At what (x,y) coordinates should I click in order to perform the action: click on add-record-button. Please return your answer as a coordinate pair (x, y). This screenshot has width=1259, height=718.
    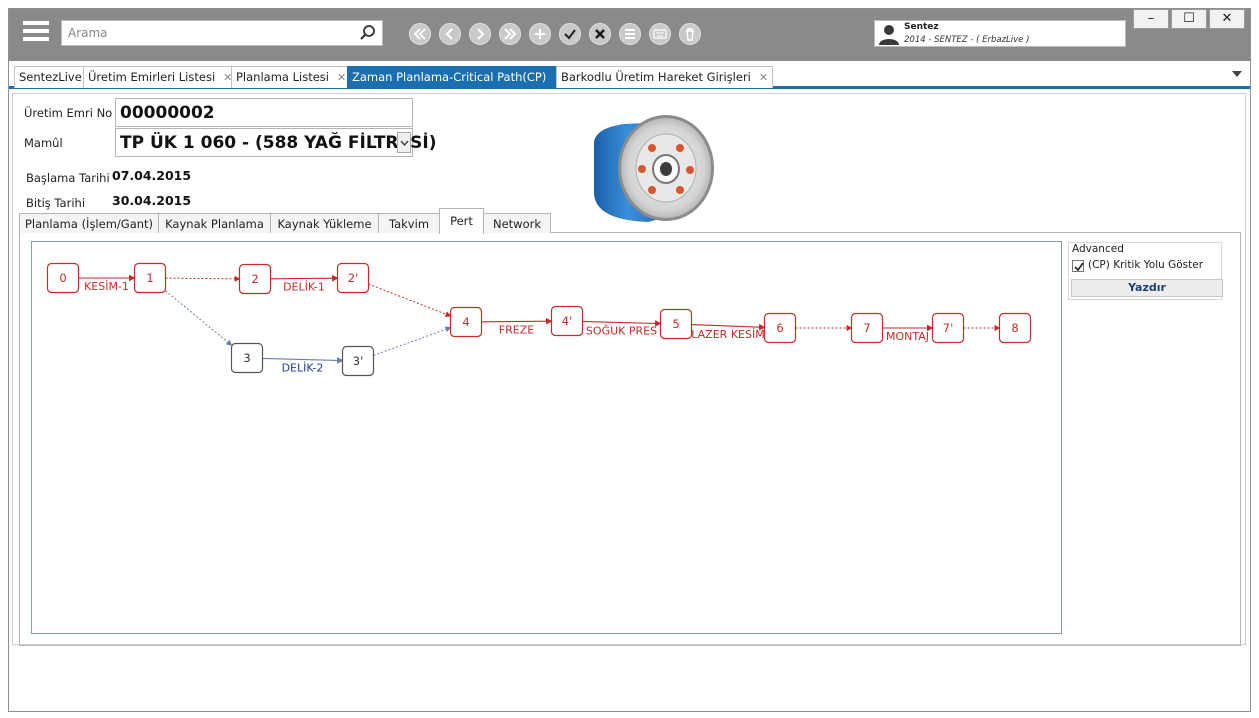
    Looking at the image, I should click on (540, 34).